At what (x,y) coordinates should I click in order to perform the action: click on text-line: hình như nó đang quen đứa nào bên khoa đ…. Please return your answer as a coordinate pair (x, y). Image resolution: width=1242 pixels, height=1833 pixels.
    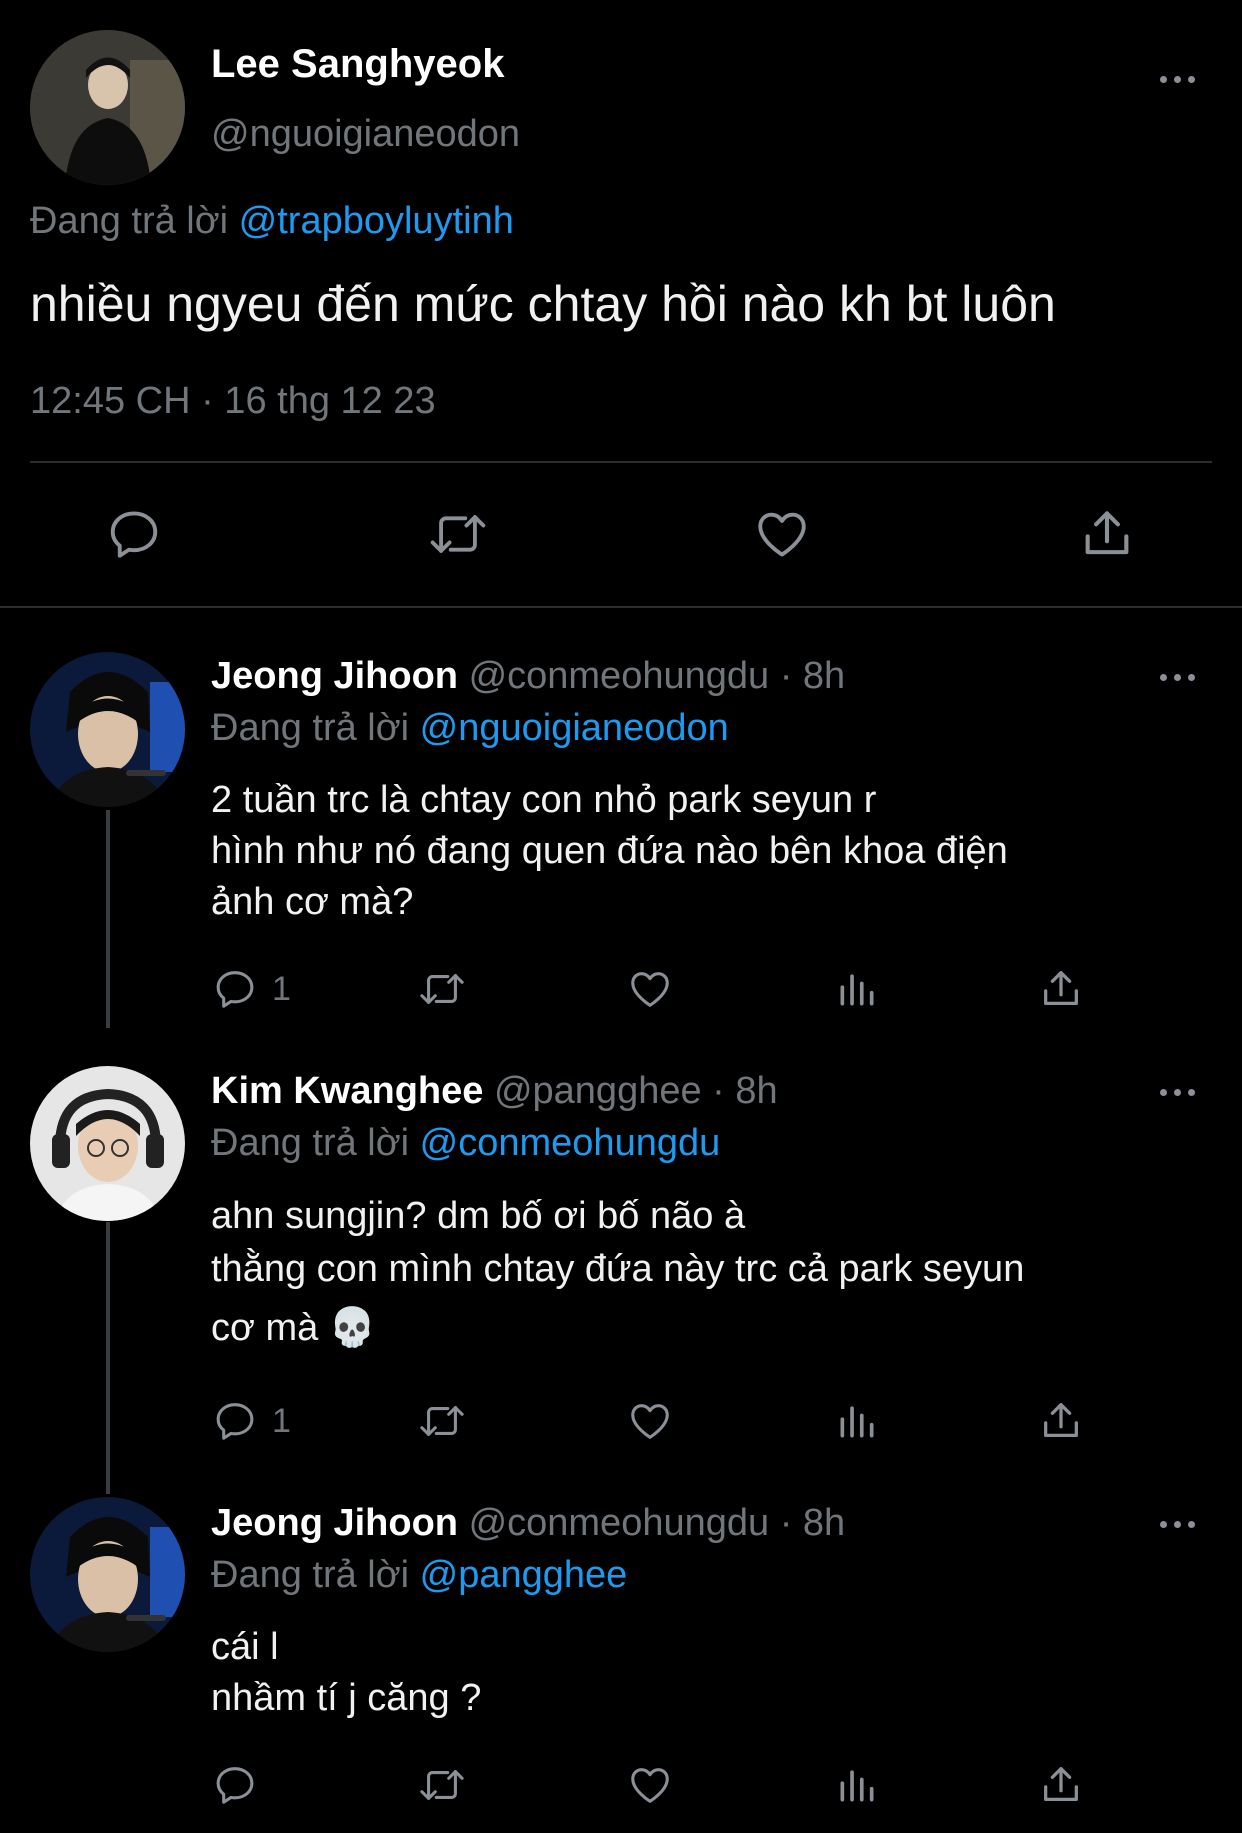
    Looking at the image, I should click on (609, 851).